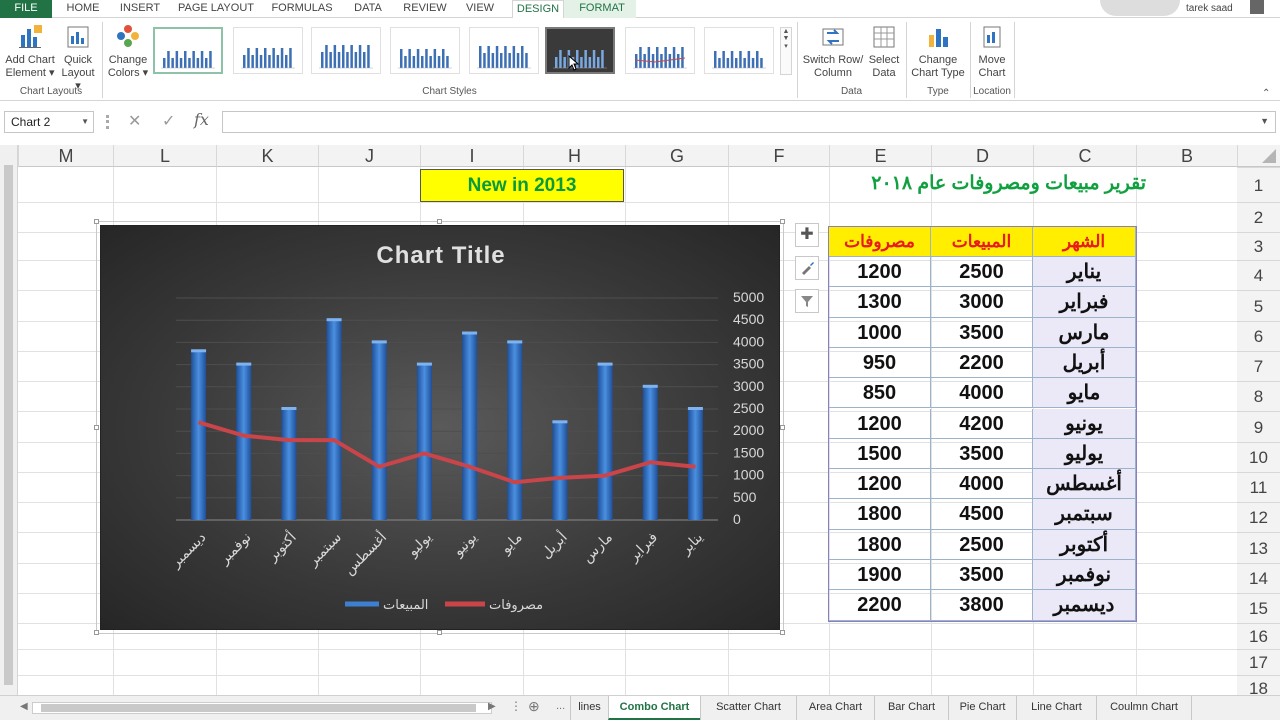 This screenshot has height=720, width=1280. What do you see at coordinates (1258, 636) in the screenshot?
I see `row-header: 16` at bounding box center [1258, 636].